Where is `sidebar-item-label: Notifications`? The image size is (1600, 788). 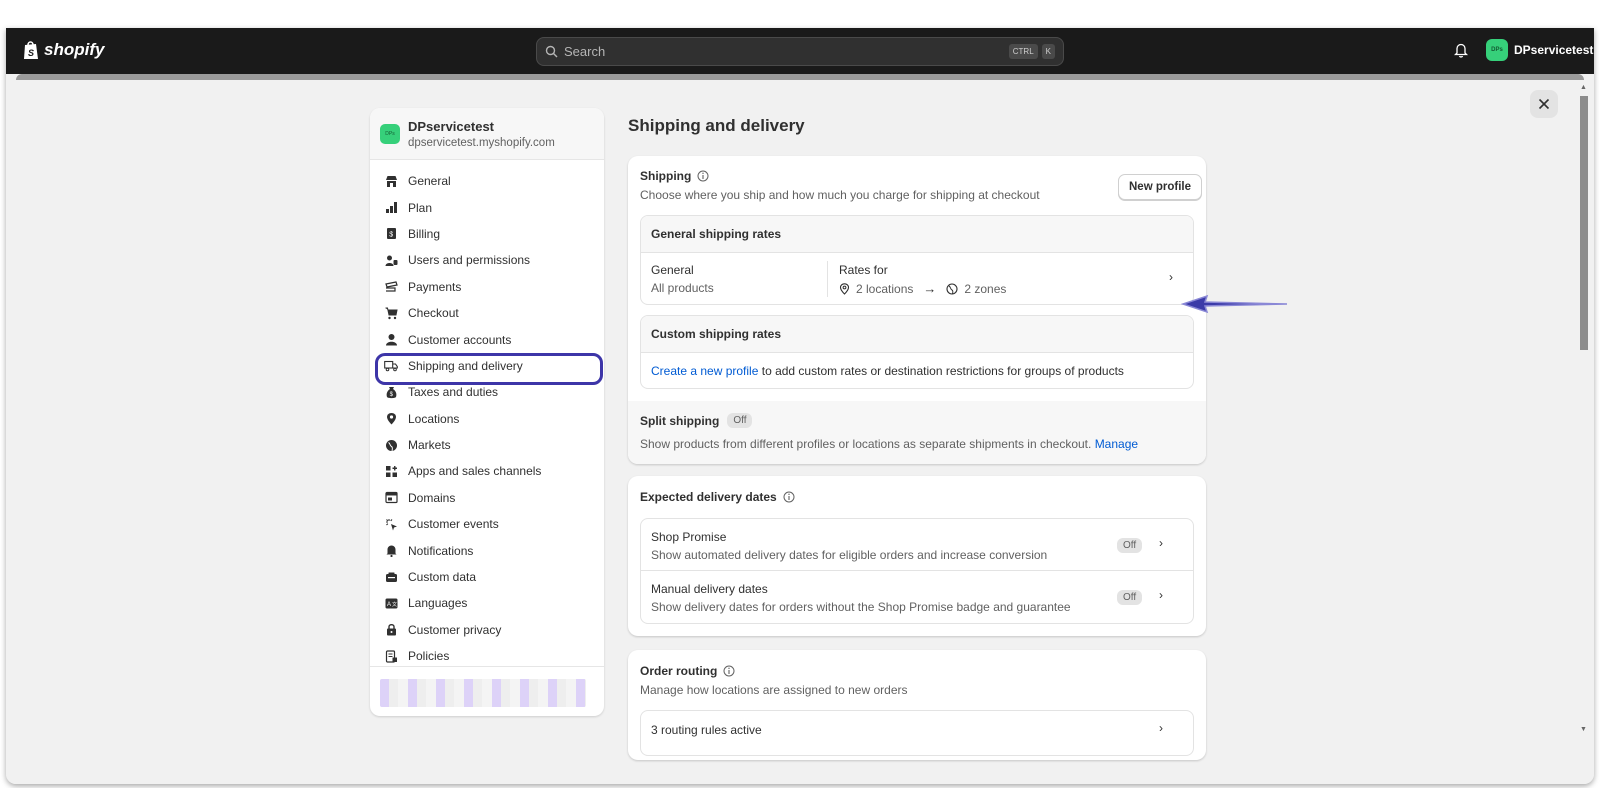 sidebar-item-label: Notifications is located at coordinates (441, 550).